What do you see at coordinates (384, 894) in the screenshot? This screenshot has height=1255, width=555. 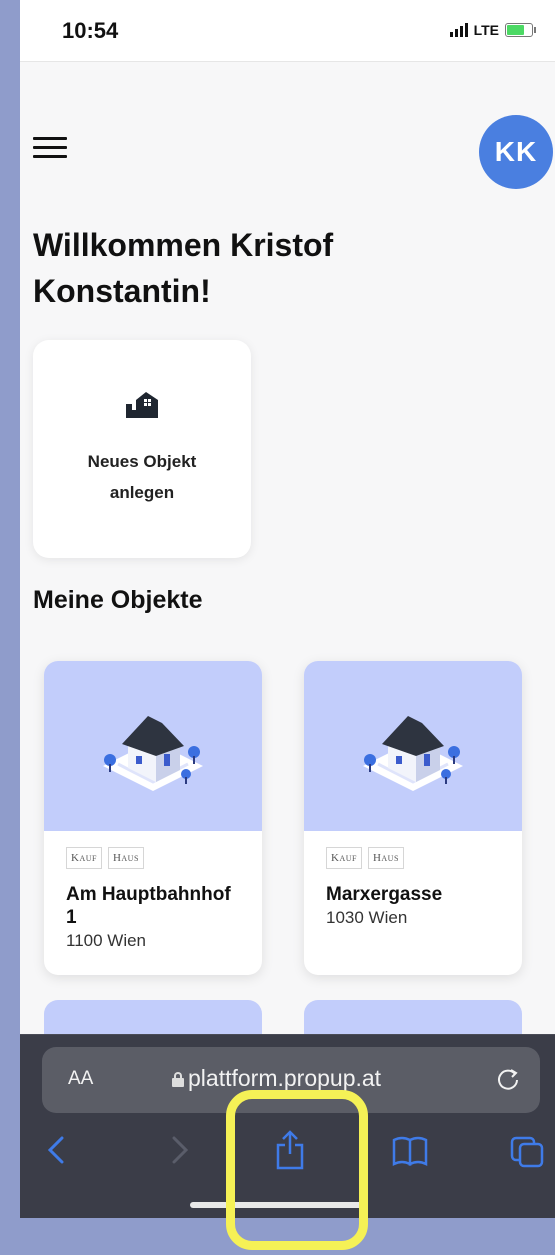 I see `object-title: Marxergasse` at bounding box center [384, 894].